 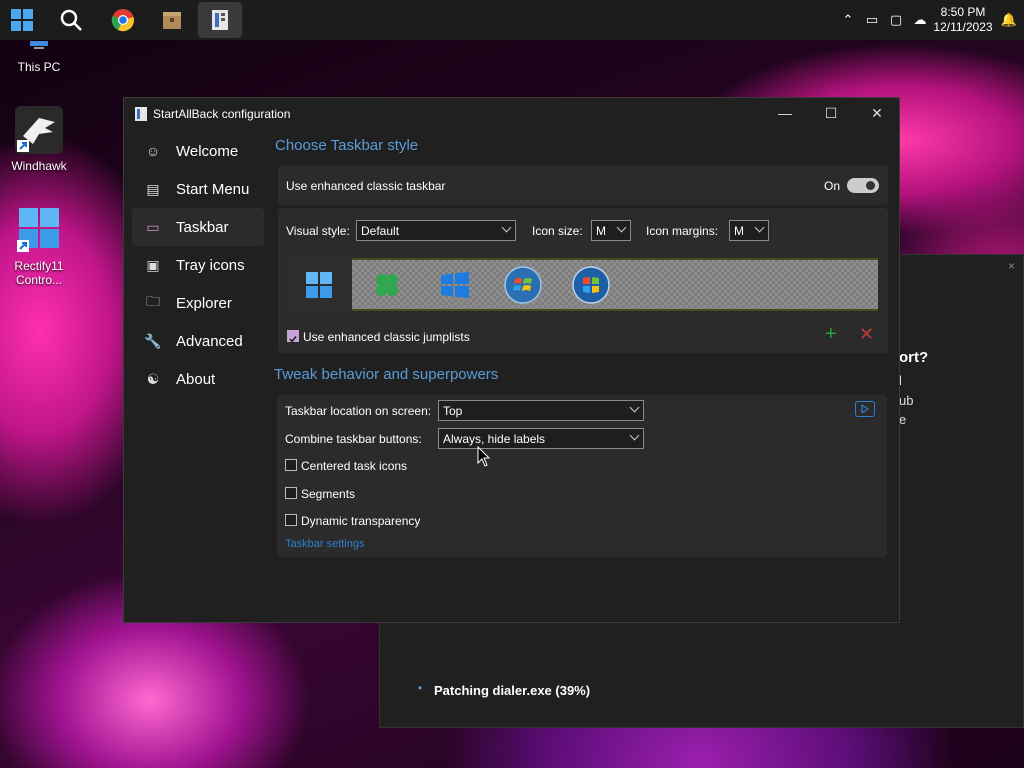 I want to click on windows10-logo-icon, so click(x=455, y=285).